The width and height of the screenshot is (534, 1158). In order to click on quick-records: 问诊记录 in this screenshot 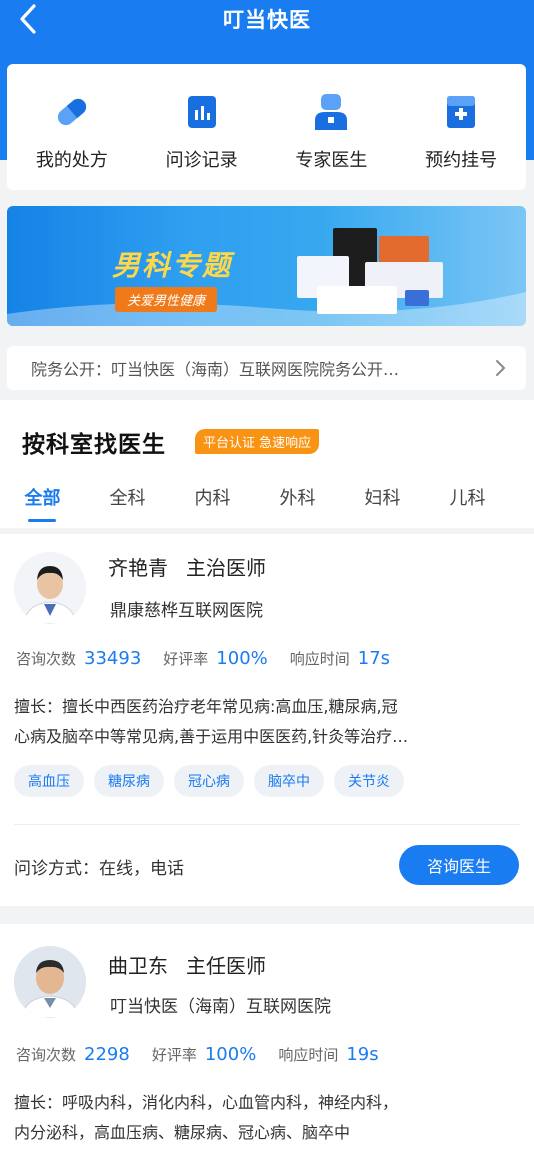, I will do `click(202, 127)`.